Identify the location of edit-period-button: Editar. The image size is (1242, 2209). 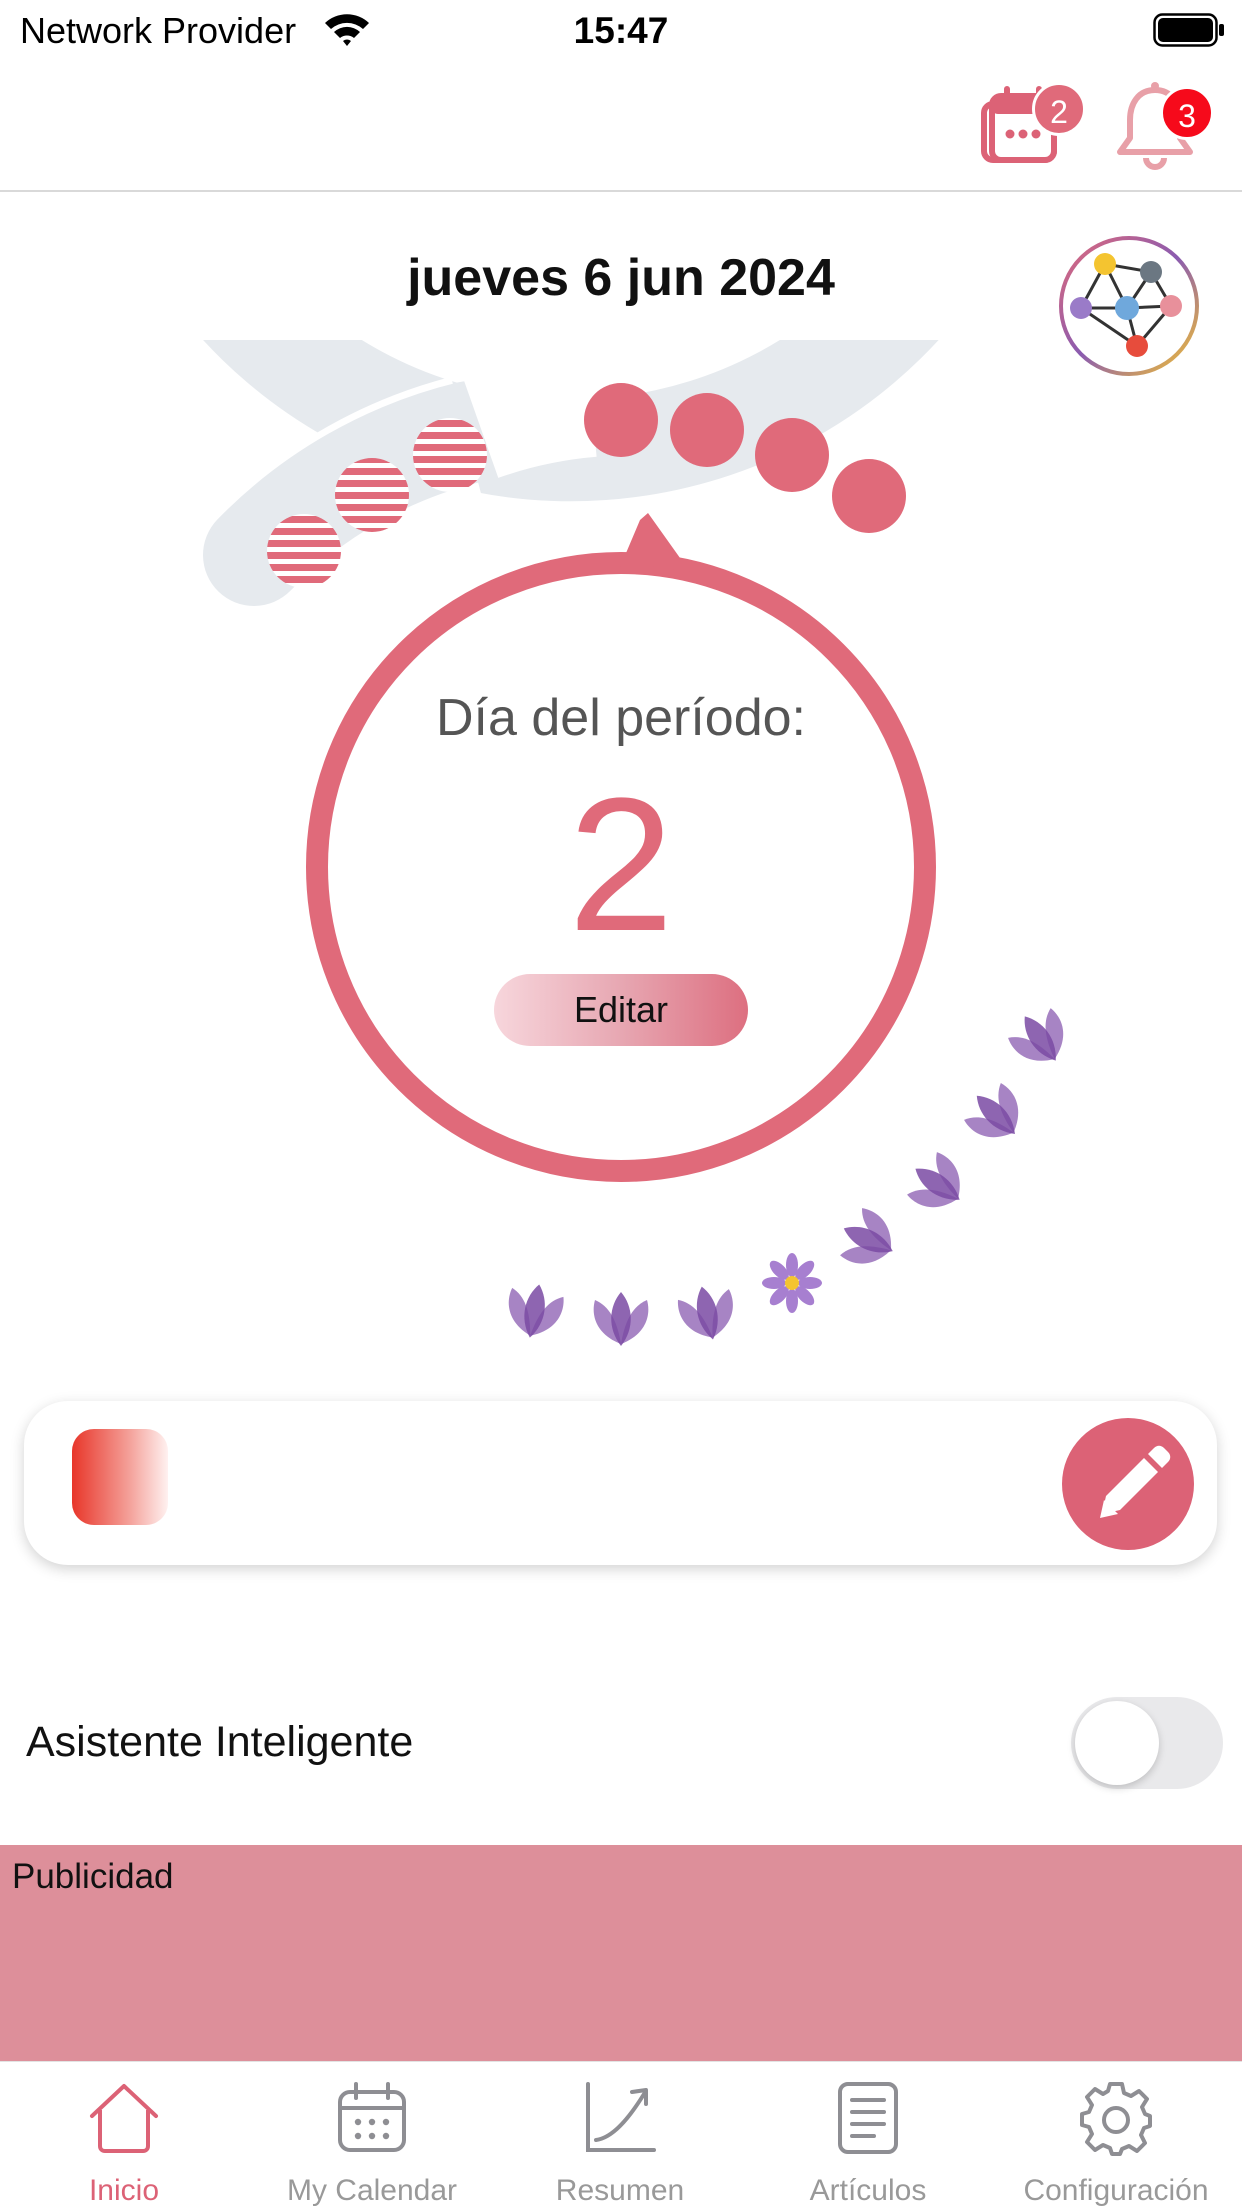
(621, 1010).